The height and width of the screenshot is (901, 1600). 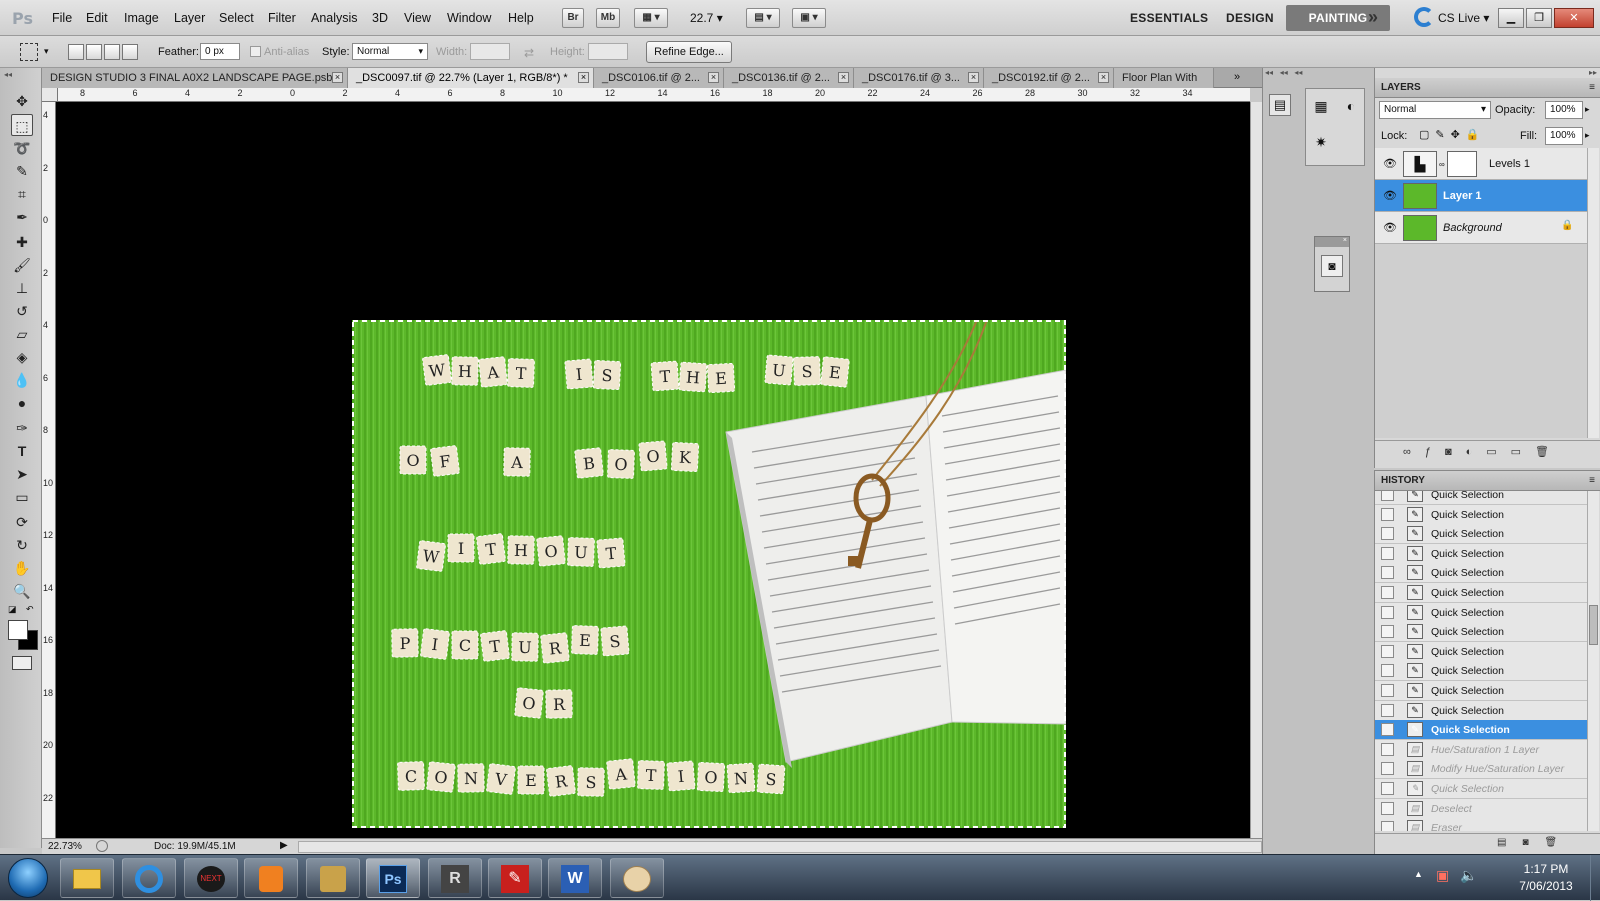 What do you see at coordinates (22, 380) in the screenshot?
I see `blur-tool-icon: 💧` at bounding box center [22, 380].